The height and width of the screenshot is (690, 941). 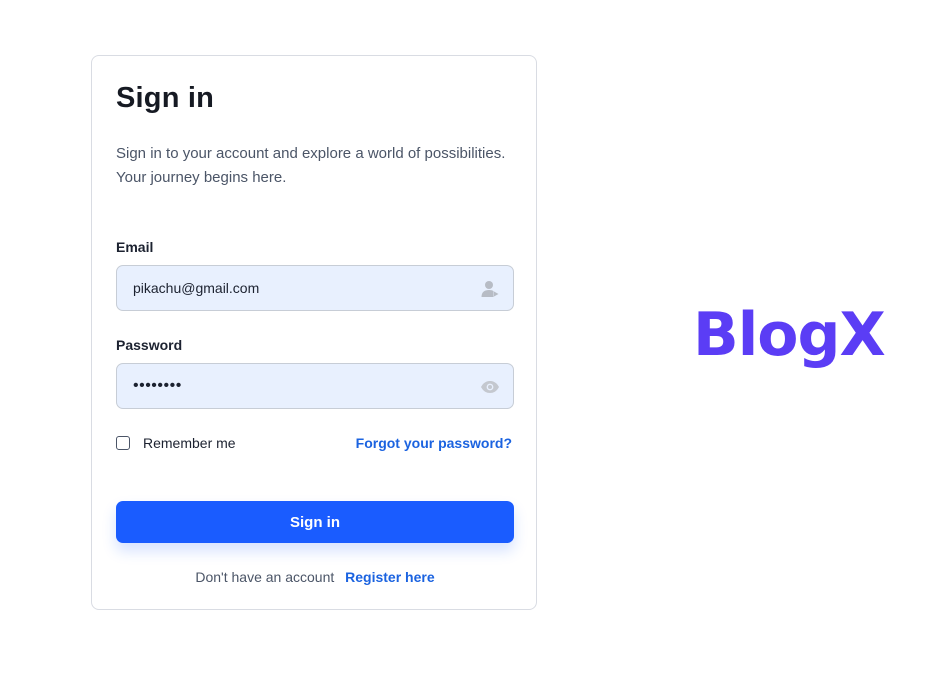 I want to click on email-label: Email, so click(x=135, y=247).